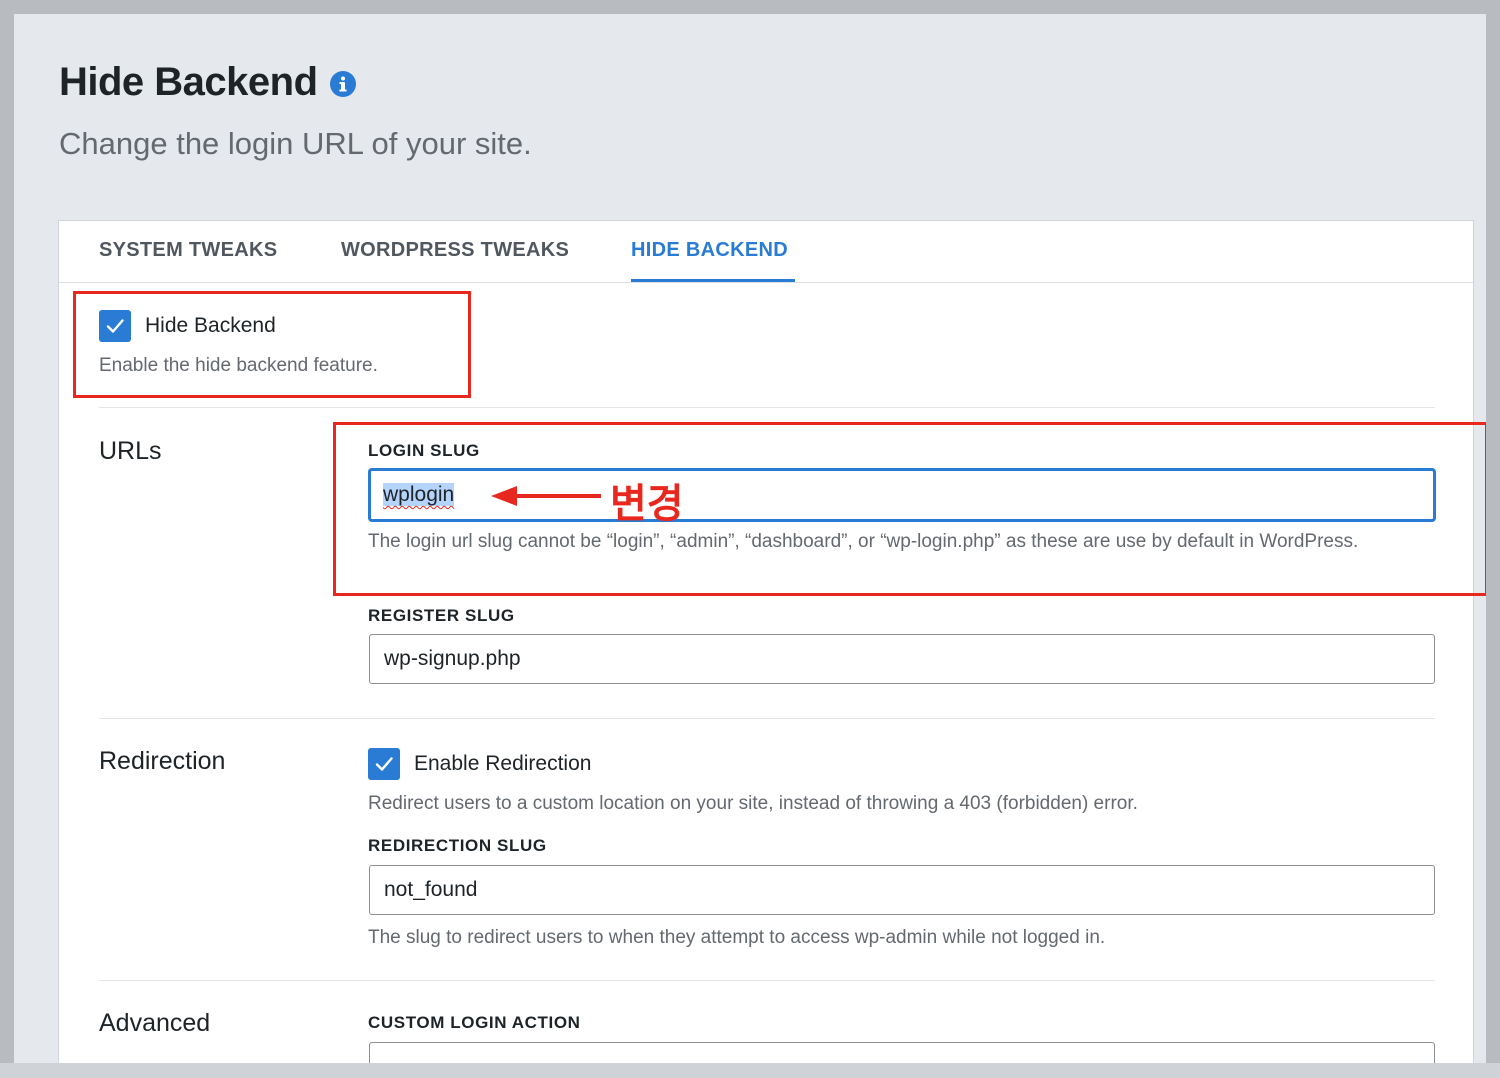 The height and width of the screenshot is (1078, 1500). I want to click on enable-redirection-label: Enable Redirection, so click(503, 763).